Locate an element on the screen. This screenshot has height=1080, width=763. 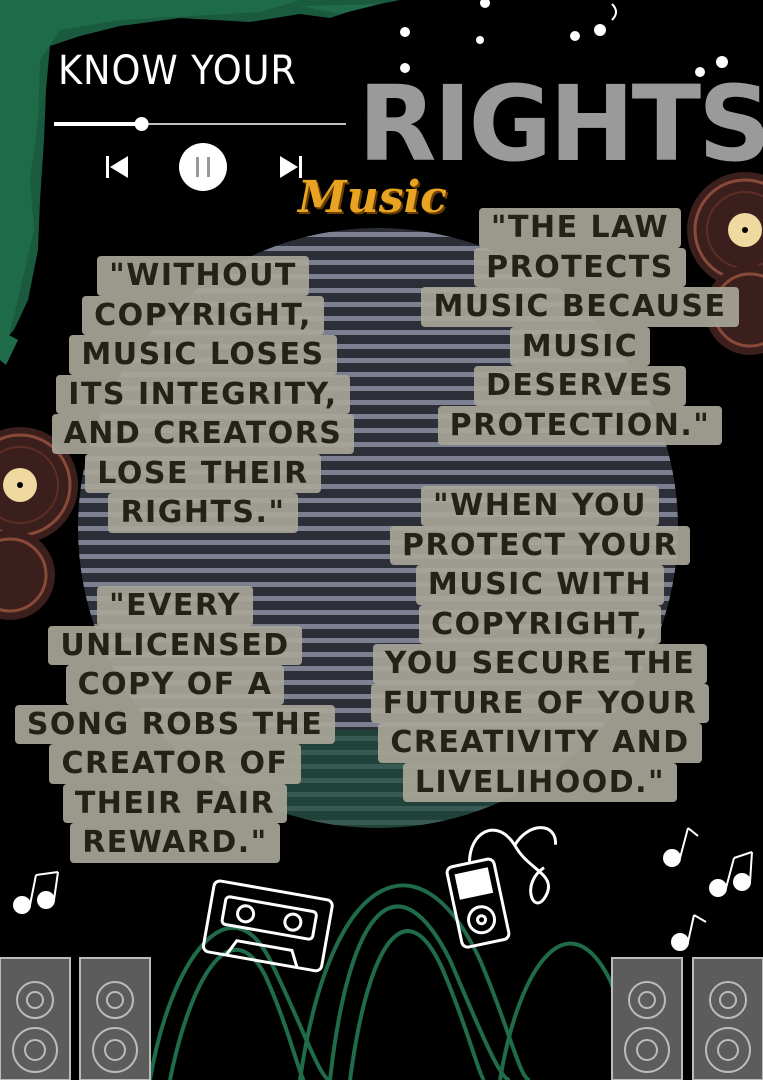
quote-line: RIGHTS." is located at coordinates (203, 513).